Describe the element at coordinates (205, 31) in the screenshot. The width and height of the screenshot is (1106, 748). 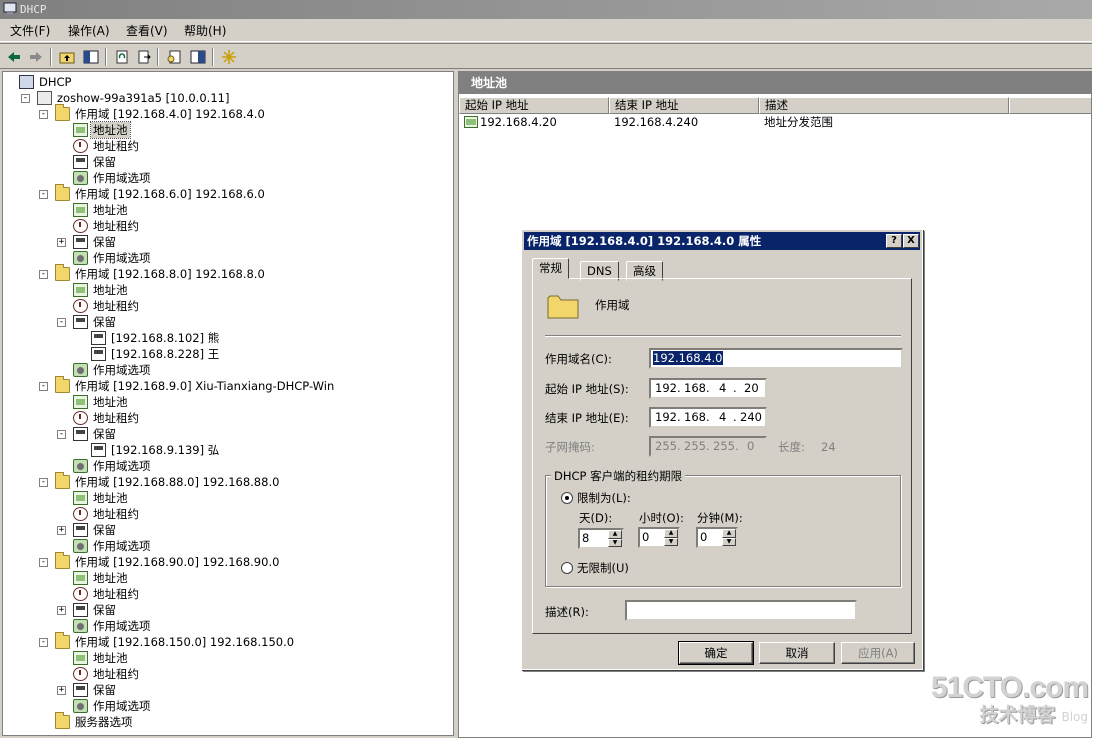
I see `menu-help: 帮助(H)` at that location.